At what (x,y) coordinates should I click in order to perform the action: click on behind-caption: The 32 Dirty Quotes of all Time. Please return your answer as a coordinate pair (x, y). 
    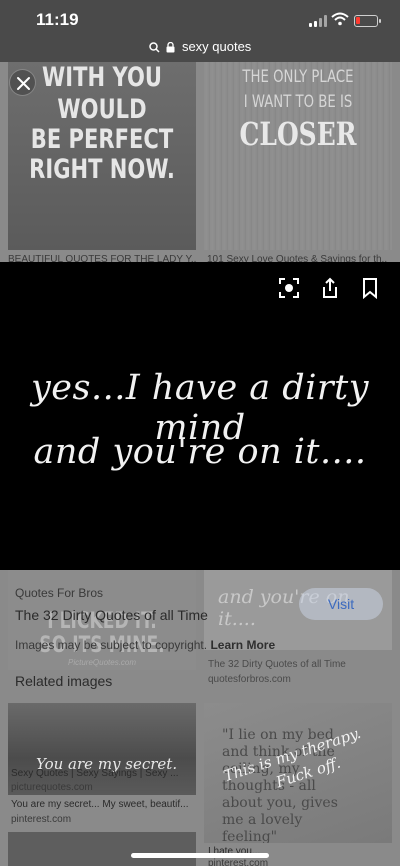
    Looking at the image, I should click on (277, 664).